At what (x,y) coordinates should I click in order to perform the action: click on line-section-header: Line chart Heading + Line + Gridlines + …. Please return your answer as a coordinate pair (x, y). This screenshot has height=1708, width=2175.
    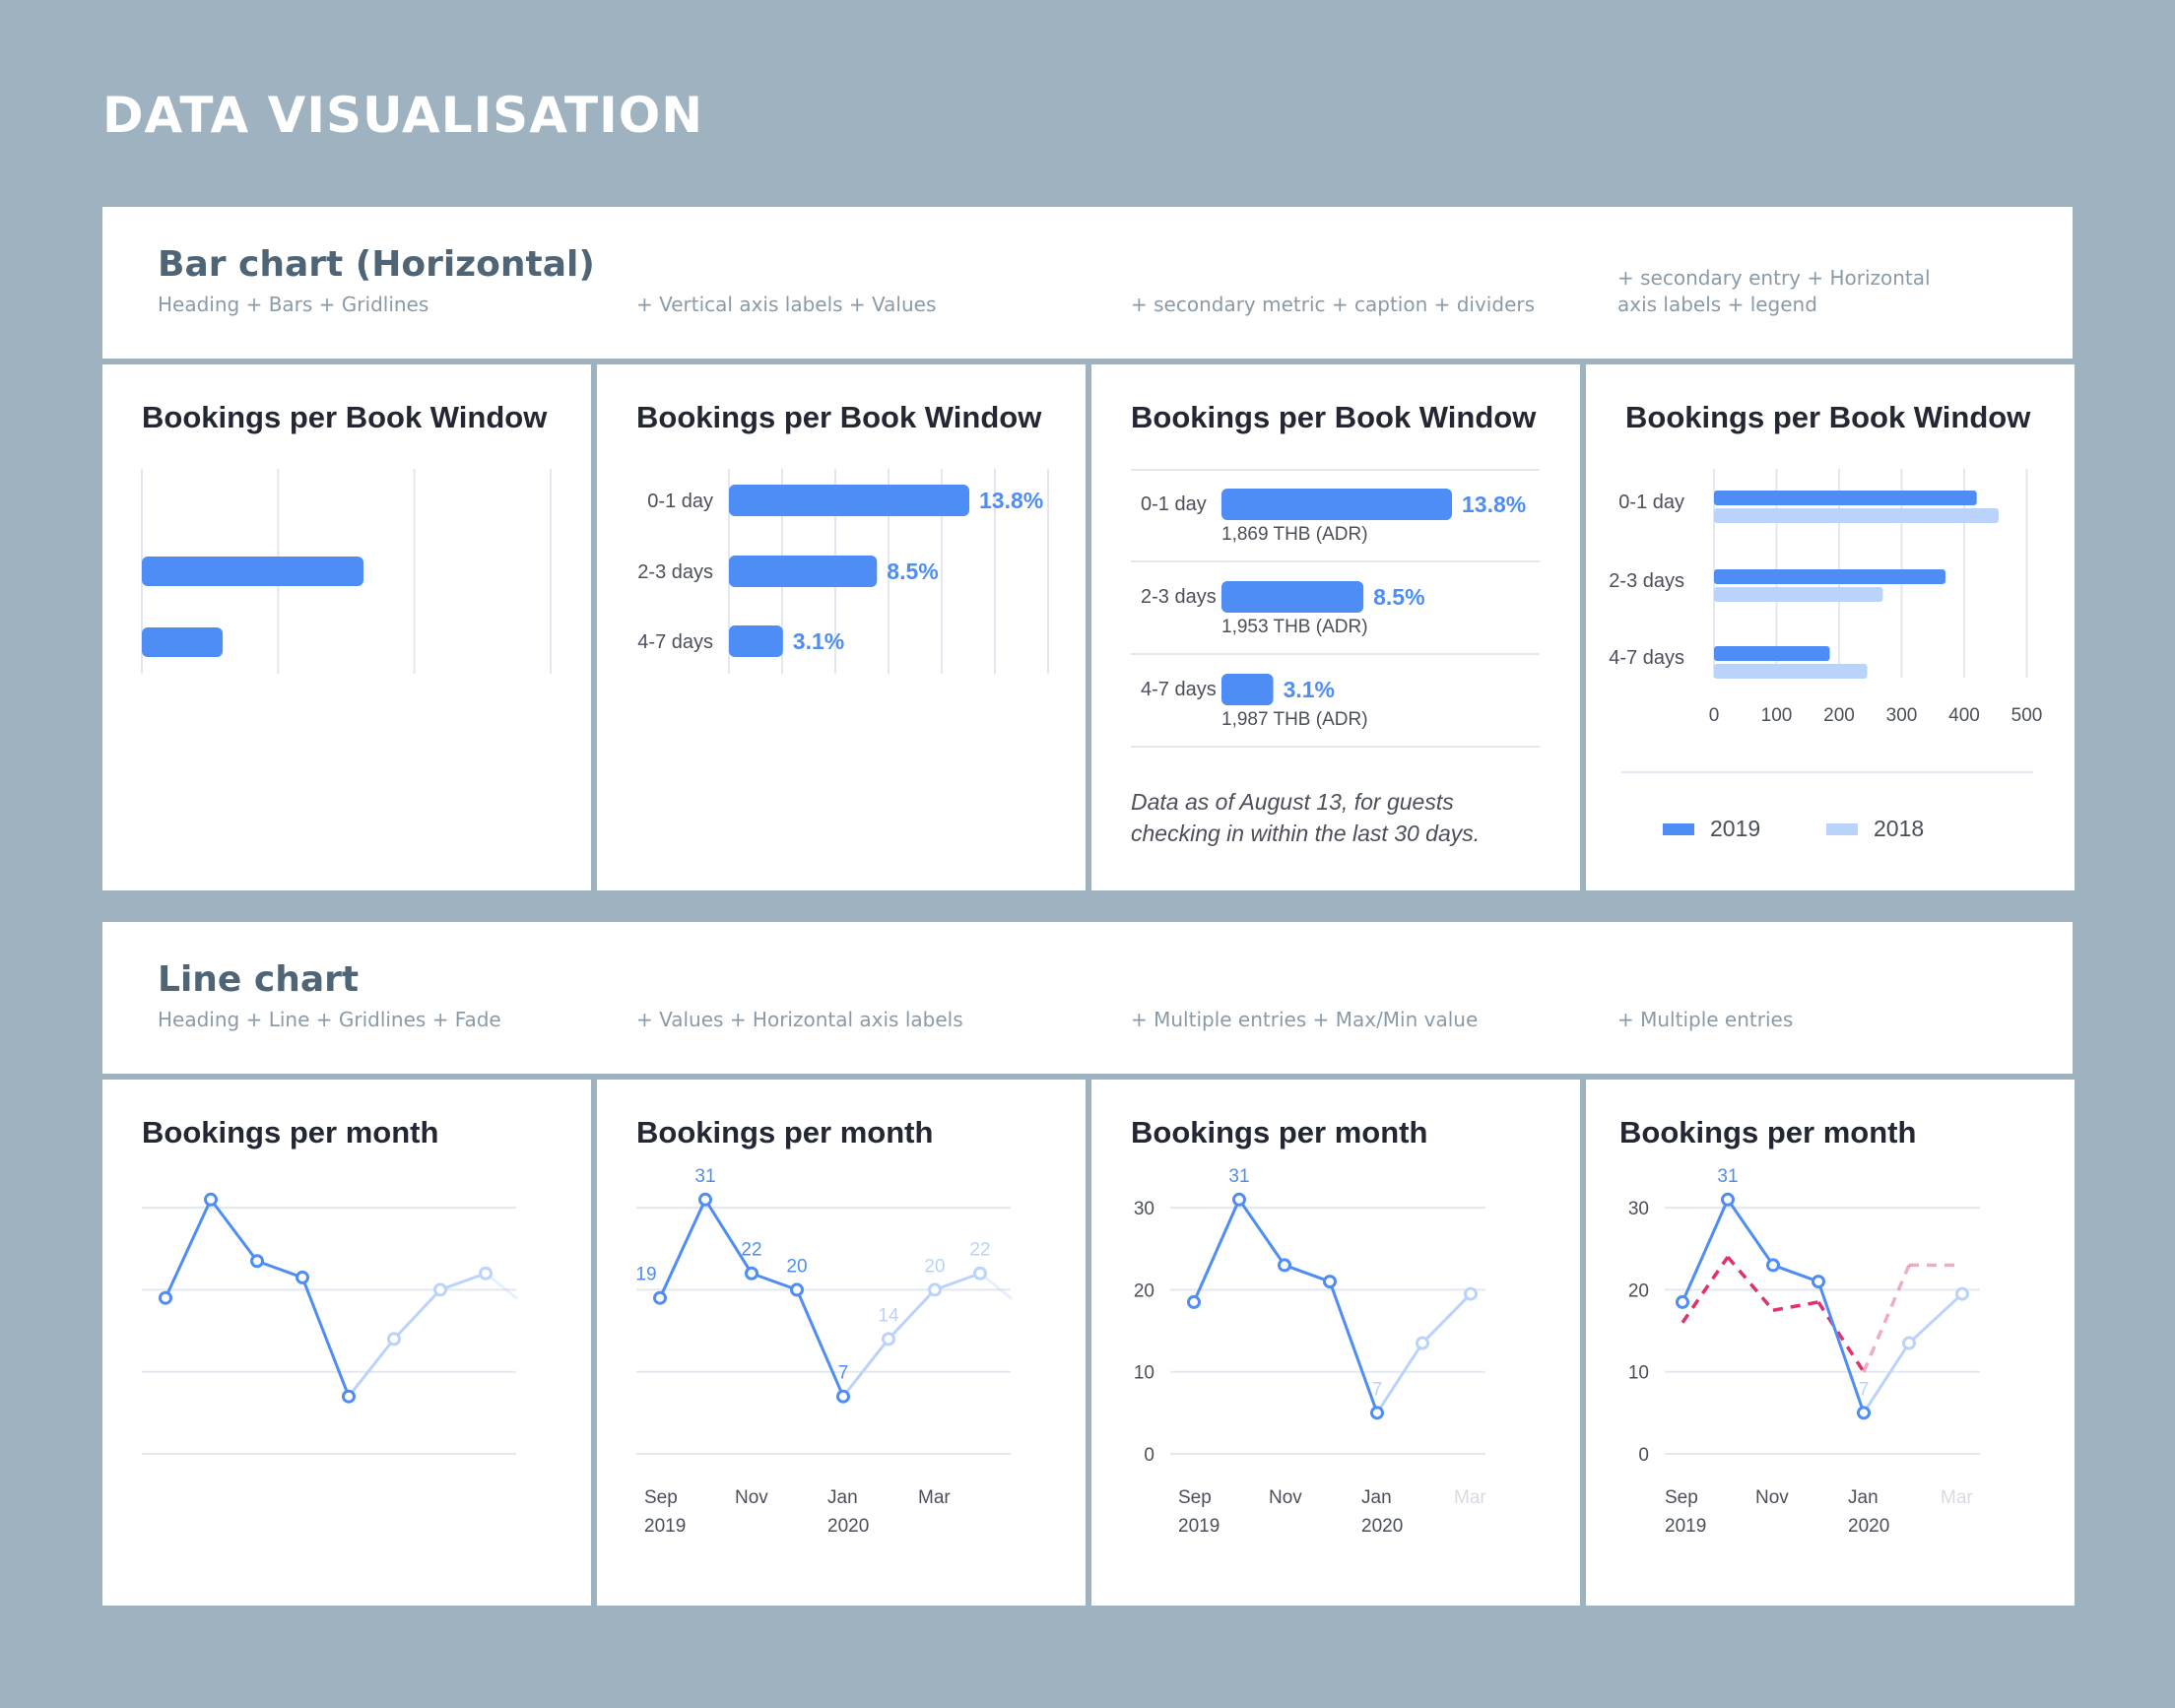
    Looking at the image, I should click on (1087, 998).